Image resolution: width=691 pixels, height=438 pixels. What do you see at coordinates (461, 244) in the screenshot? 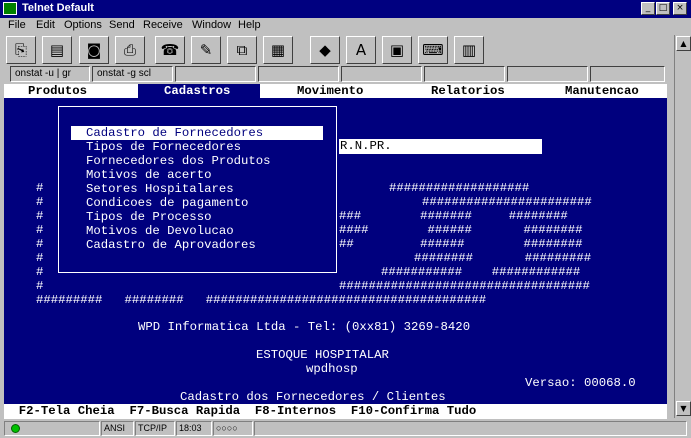
I see `hash-art: ## ###### ########` at bounding box center [461, 244].